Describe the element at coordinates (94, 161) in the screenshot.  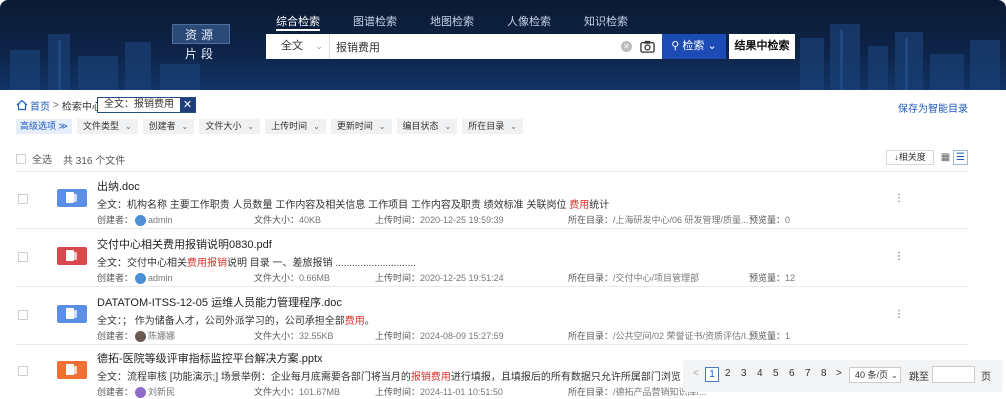
I see `result-count: 共 316 个文件` at that location.